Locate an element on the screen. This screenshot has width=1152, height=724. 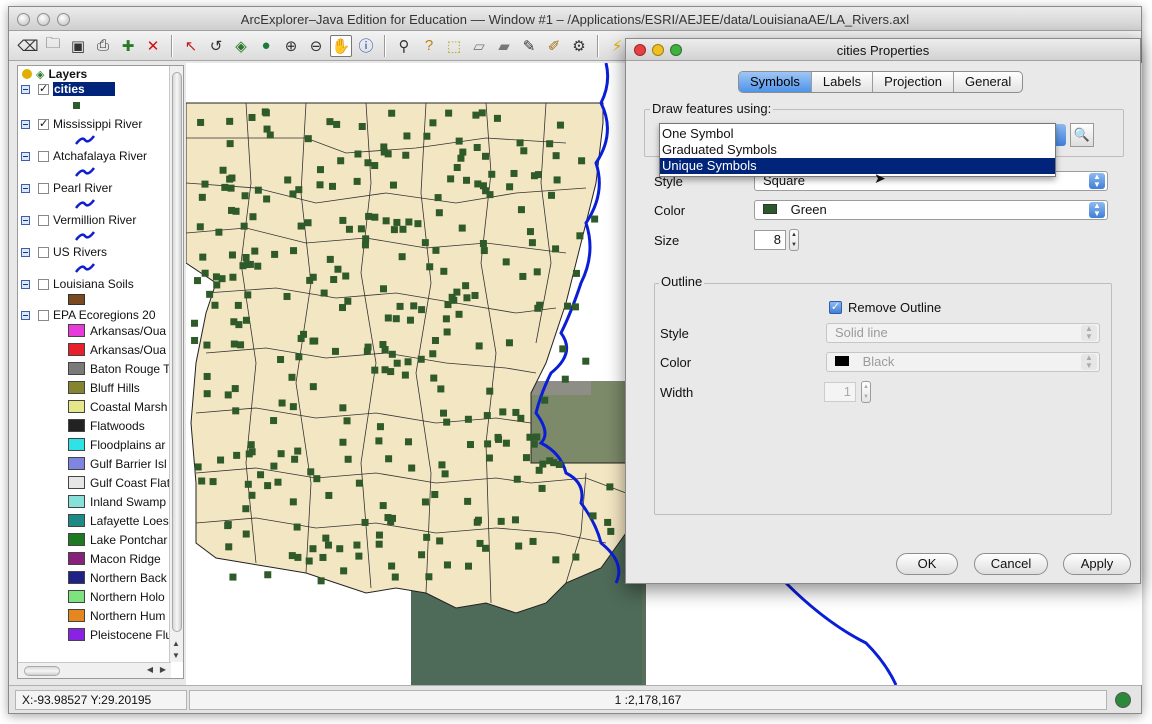
size-input: 8 is located at coordinates (770, 240).